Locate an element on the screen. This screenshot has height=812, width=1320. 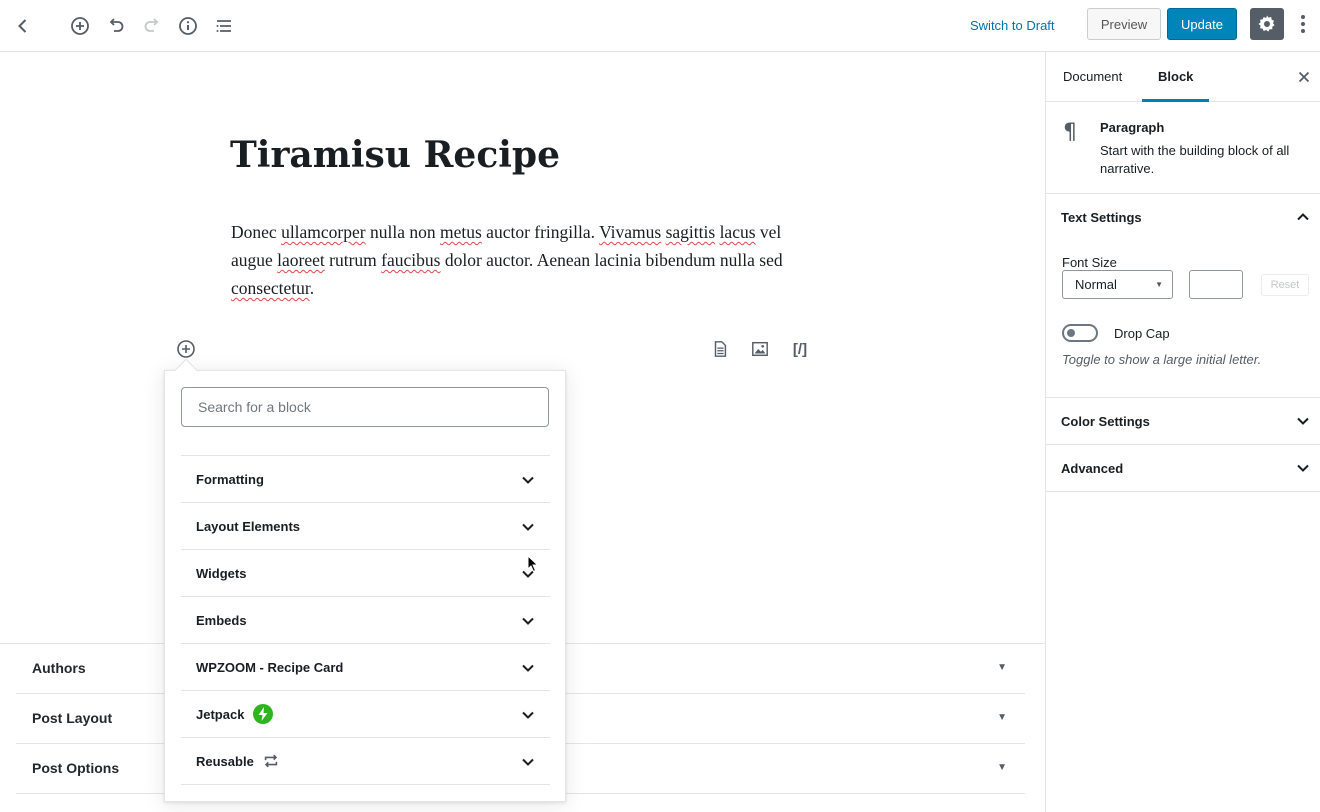
category-label: Formatting is located at coordinates (230, 479).